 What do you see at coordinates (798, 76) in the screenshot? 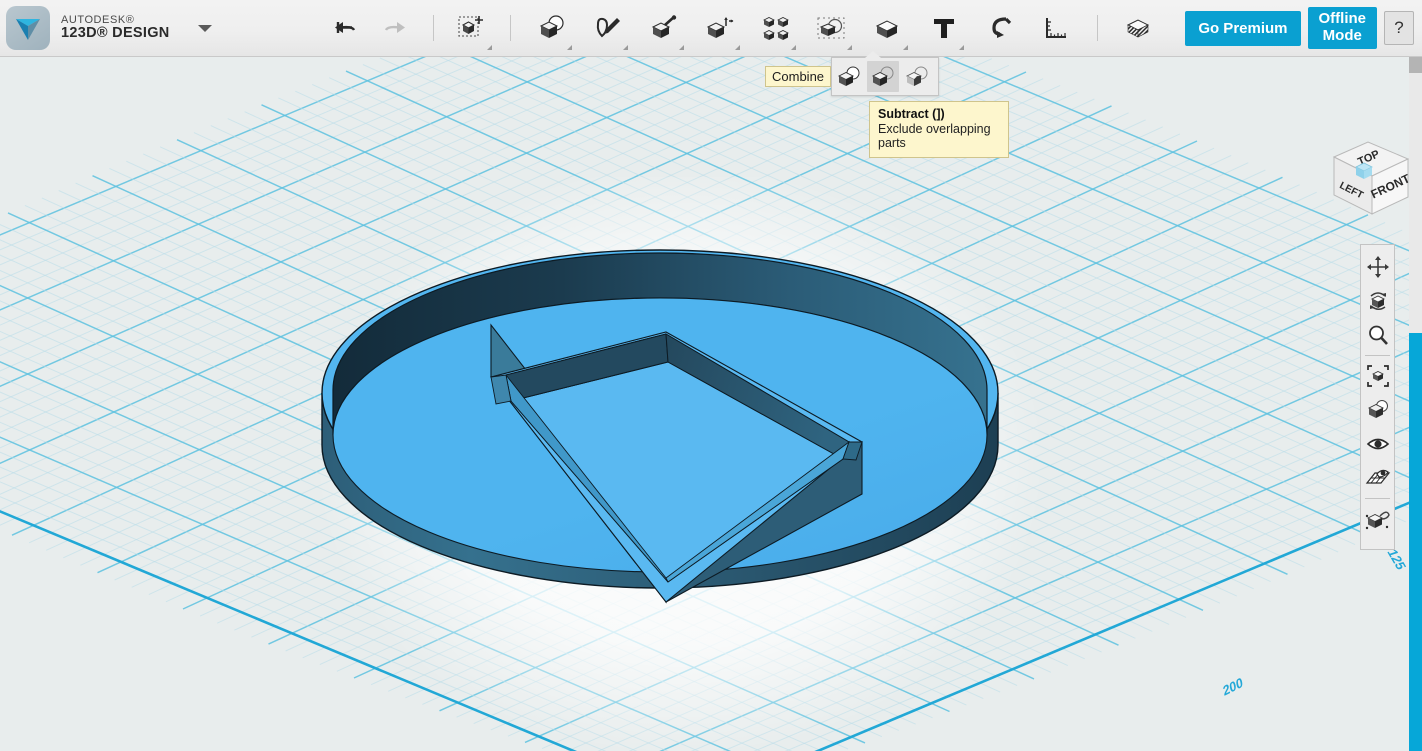
I see `combine-group-label: Combine` at bounding box center [798, 76].